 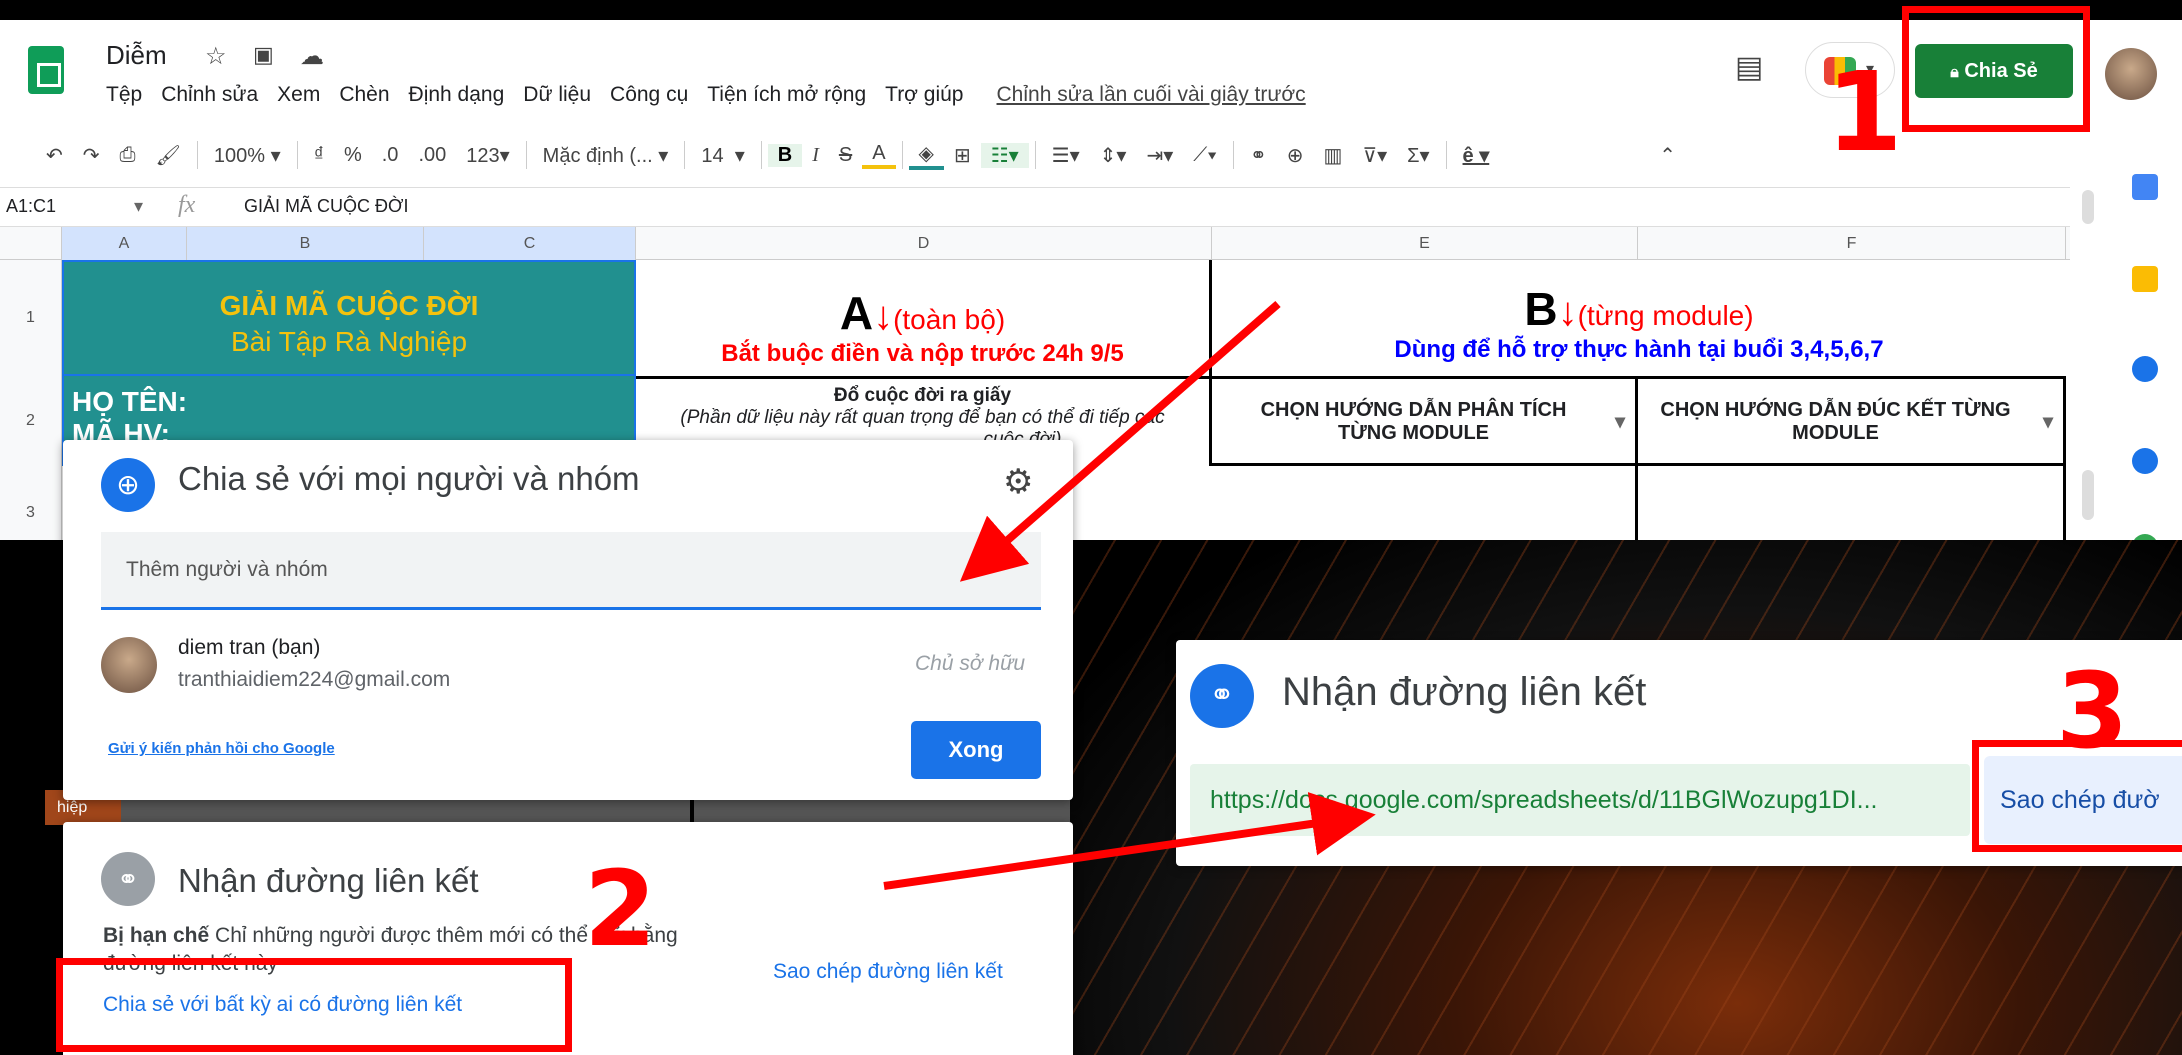 I want to click on arrow-to-share-dialog, so click(x=1120, y=441).